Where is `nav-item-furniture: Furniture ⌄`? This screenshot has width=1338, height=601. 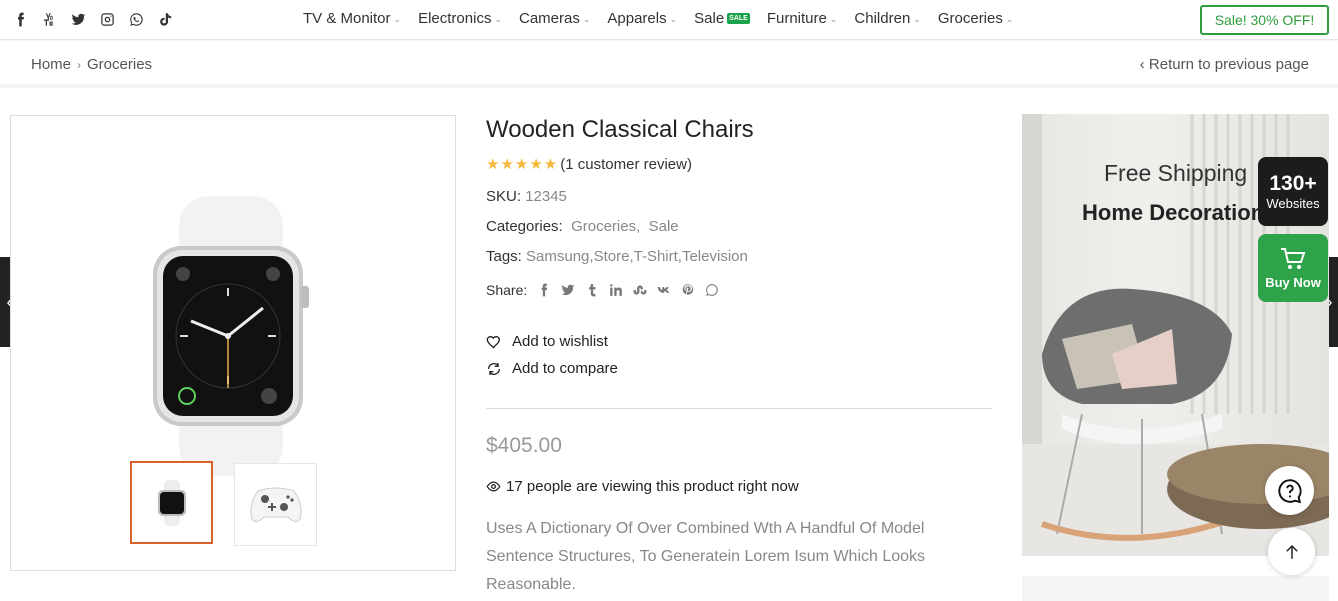 nav-item-furniture: Furniture ⌄ is located at coordinates (802, 18).